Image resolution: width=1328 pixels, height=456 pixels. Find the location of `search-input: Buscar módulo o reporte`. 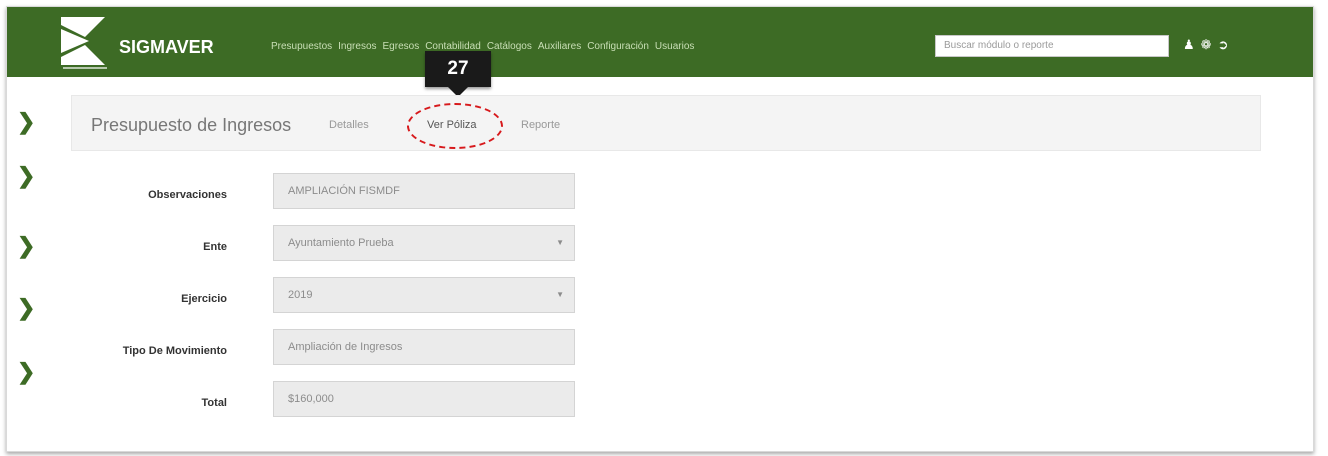

search-input: Buscar módulo o reporte is located at coordinates (1052, 46).